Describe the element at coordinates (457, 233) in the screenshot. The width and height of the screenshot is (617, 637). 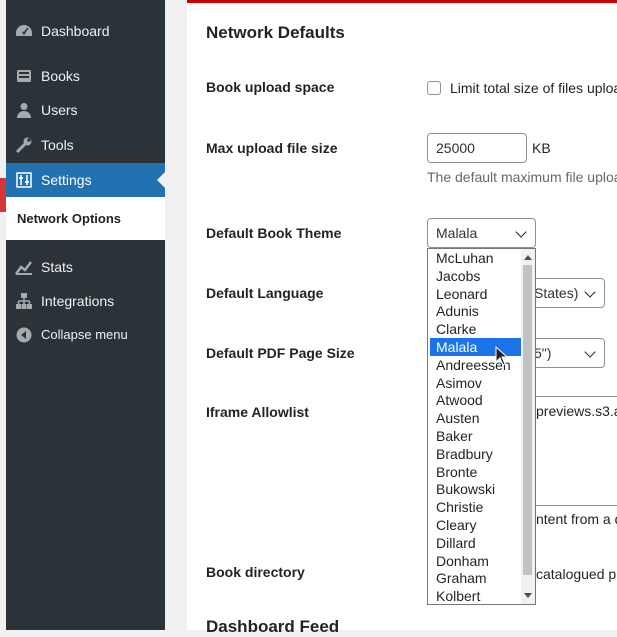
I see `book-theme-selected: Malala` at that location.